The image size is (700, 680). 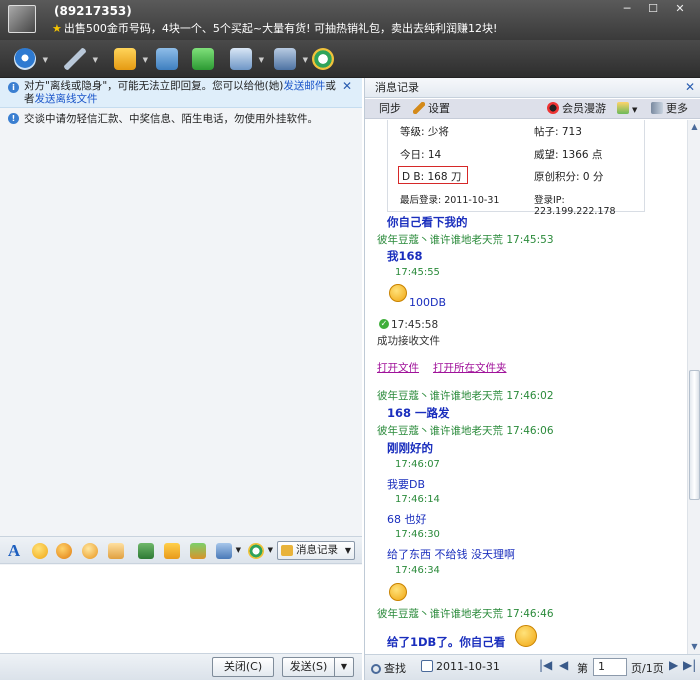 I want to click on more-button: 更多, so click(x=669, y=109).